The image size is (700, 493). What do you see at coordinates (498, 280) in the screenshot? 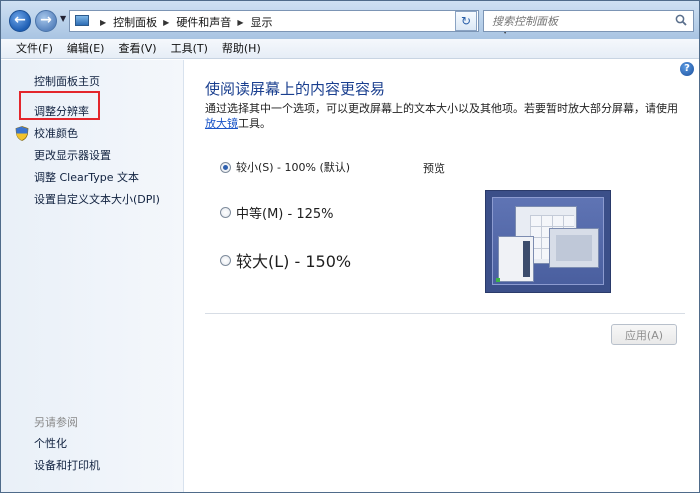
I see `start-button-icon` at bounding box center [498, 280].